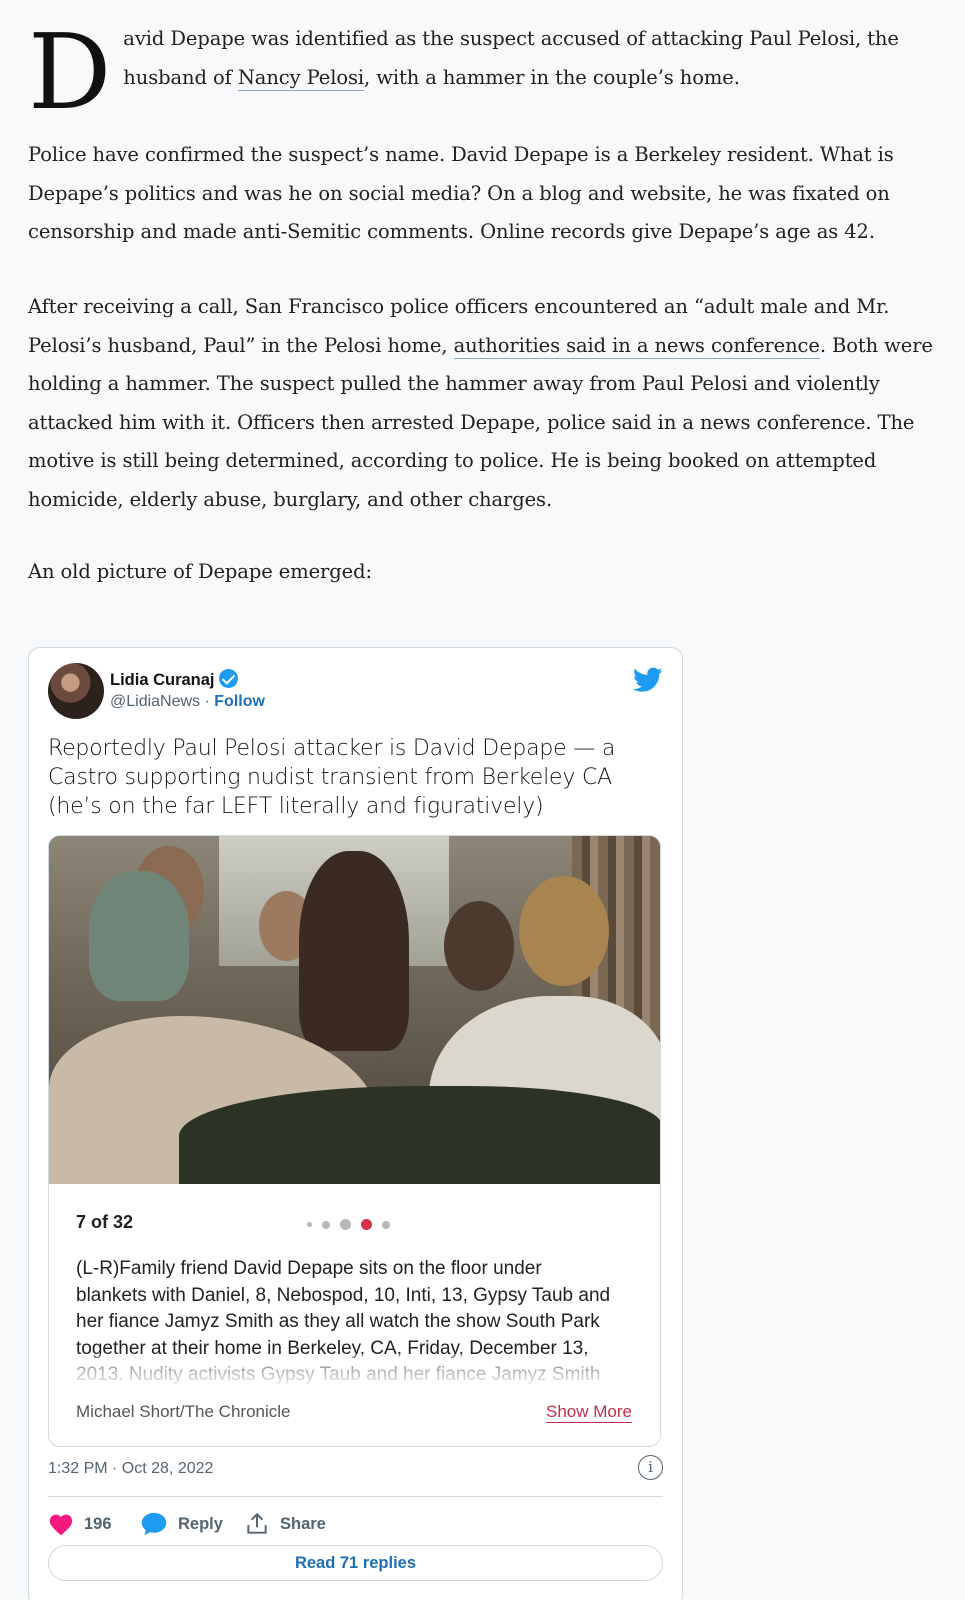 This screenshot has width=965, height=1600. What do you see at coordinates (162, 680) in the screenshot?
I see `author-name: Lidia Curanaj` at bounding box center [162, 680].